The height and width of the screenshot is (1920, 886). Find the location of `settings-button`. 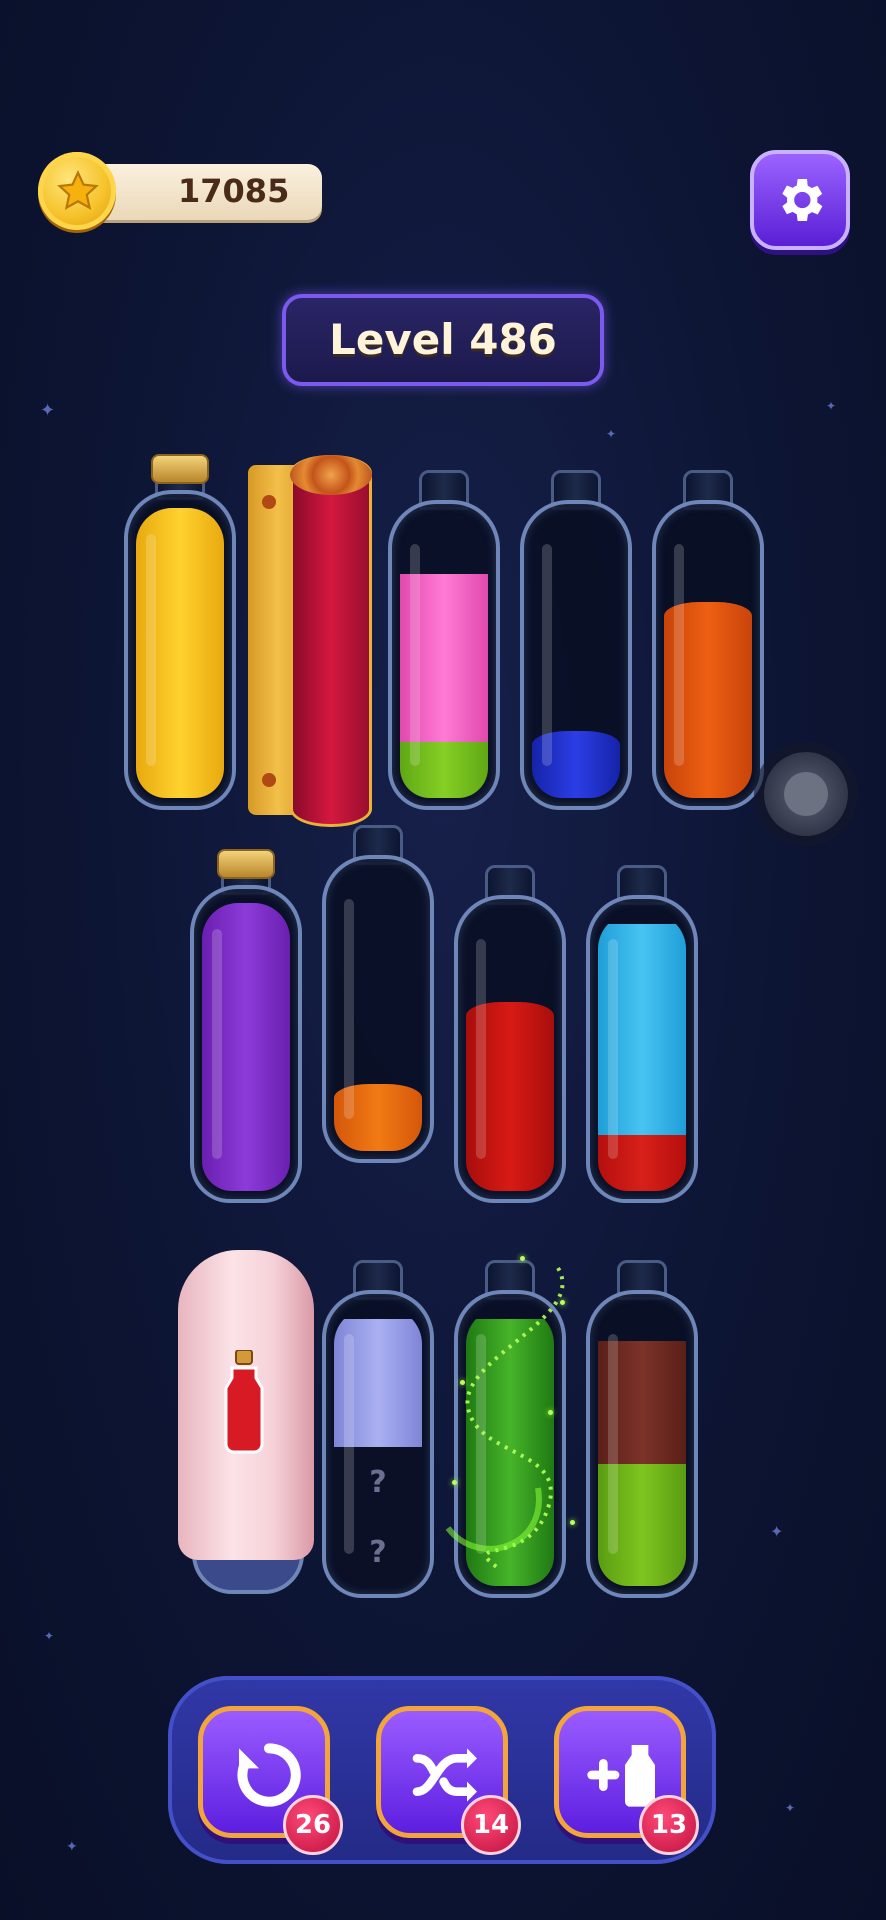

settings-button is located at coordinates (800, 200).